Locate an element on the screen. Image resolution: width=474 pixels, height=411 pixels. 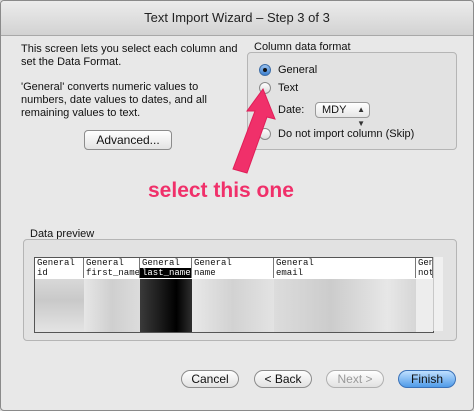
annotation-arrow-icon is located at coordinates (254, 130).